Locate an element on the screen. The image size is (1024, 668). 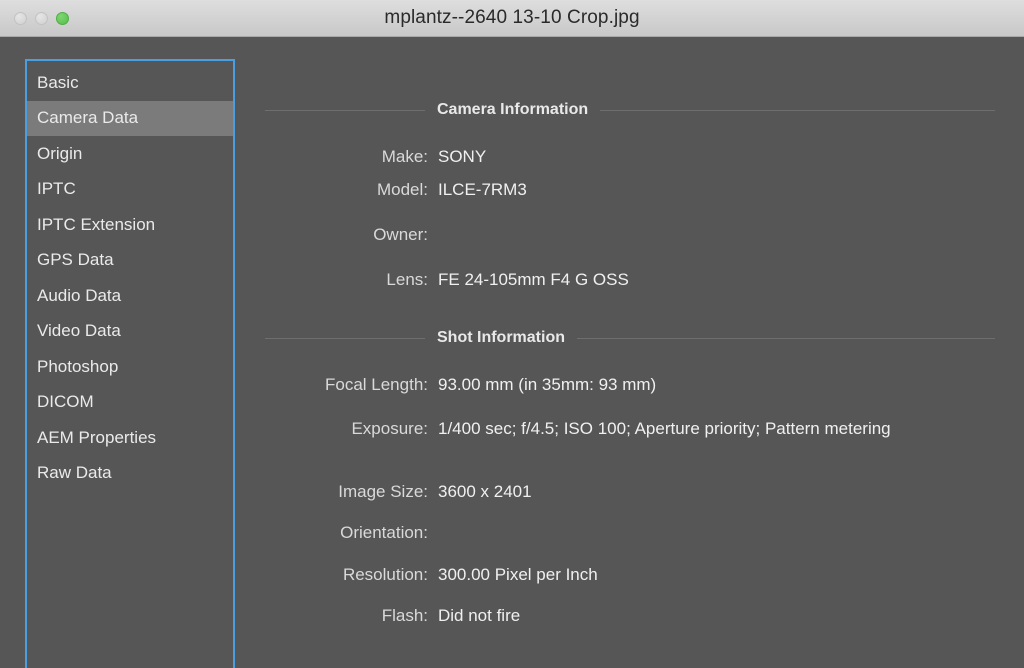
field-value: ILCE-7RM3 is located at coordinates (482, 189).